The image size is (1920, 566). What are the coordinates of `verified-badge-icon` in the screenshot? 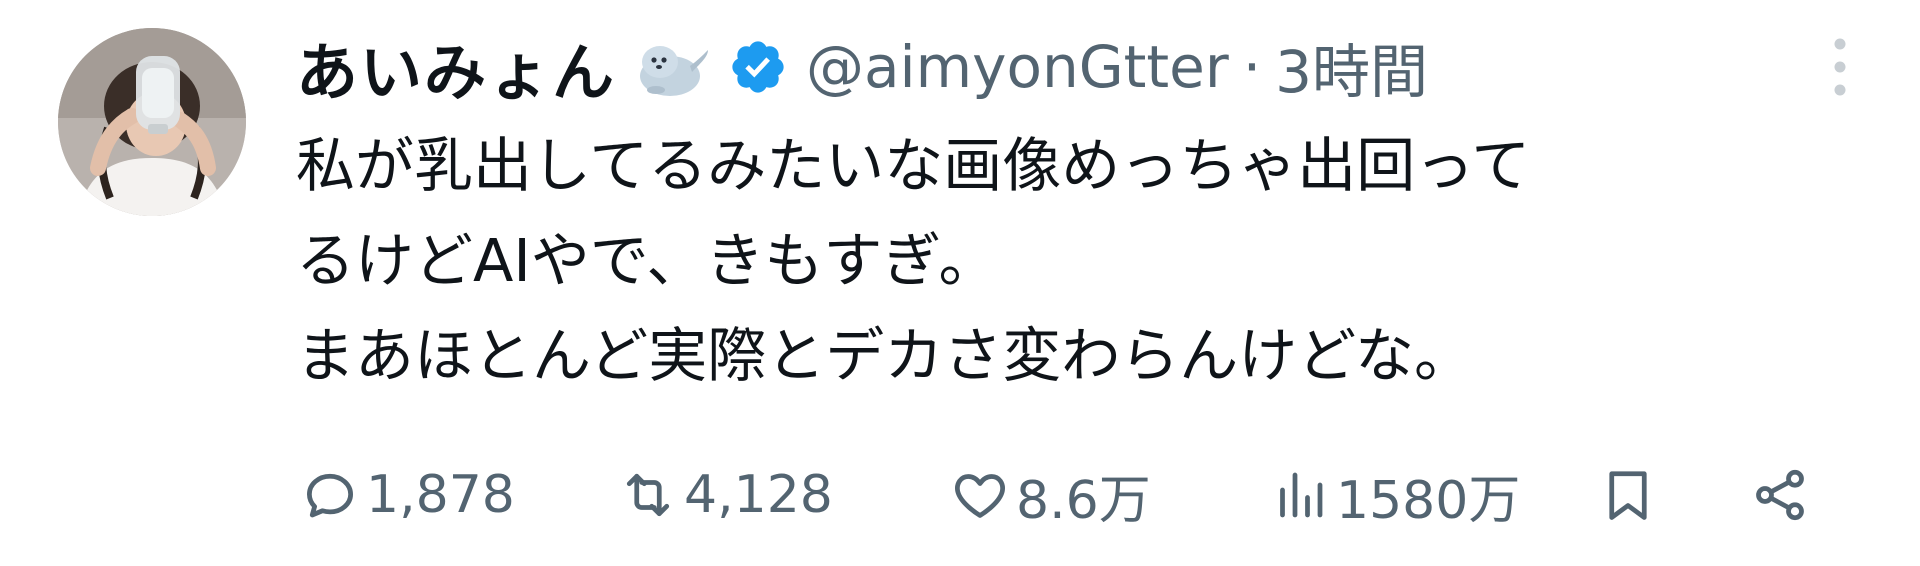 It's located at (758, 67).